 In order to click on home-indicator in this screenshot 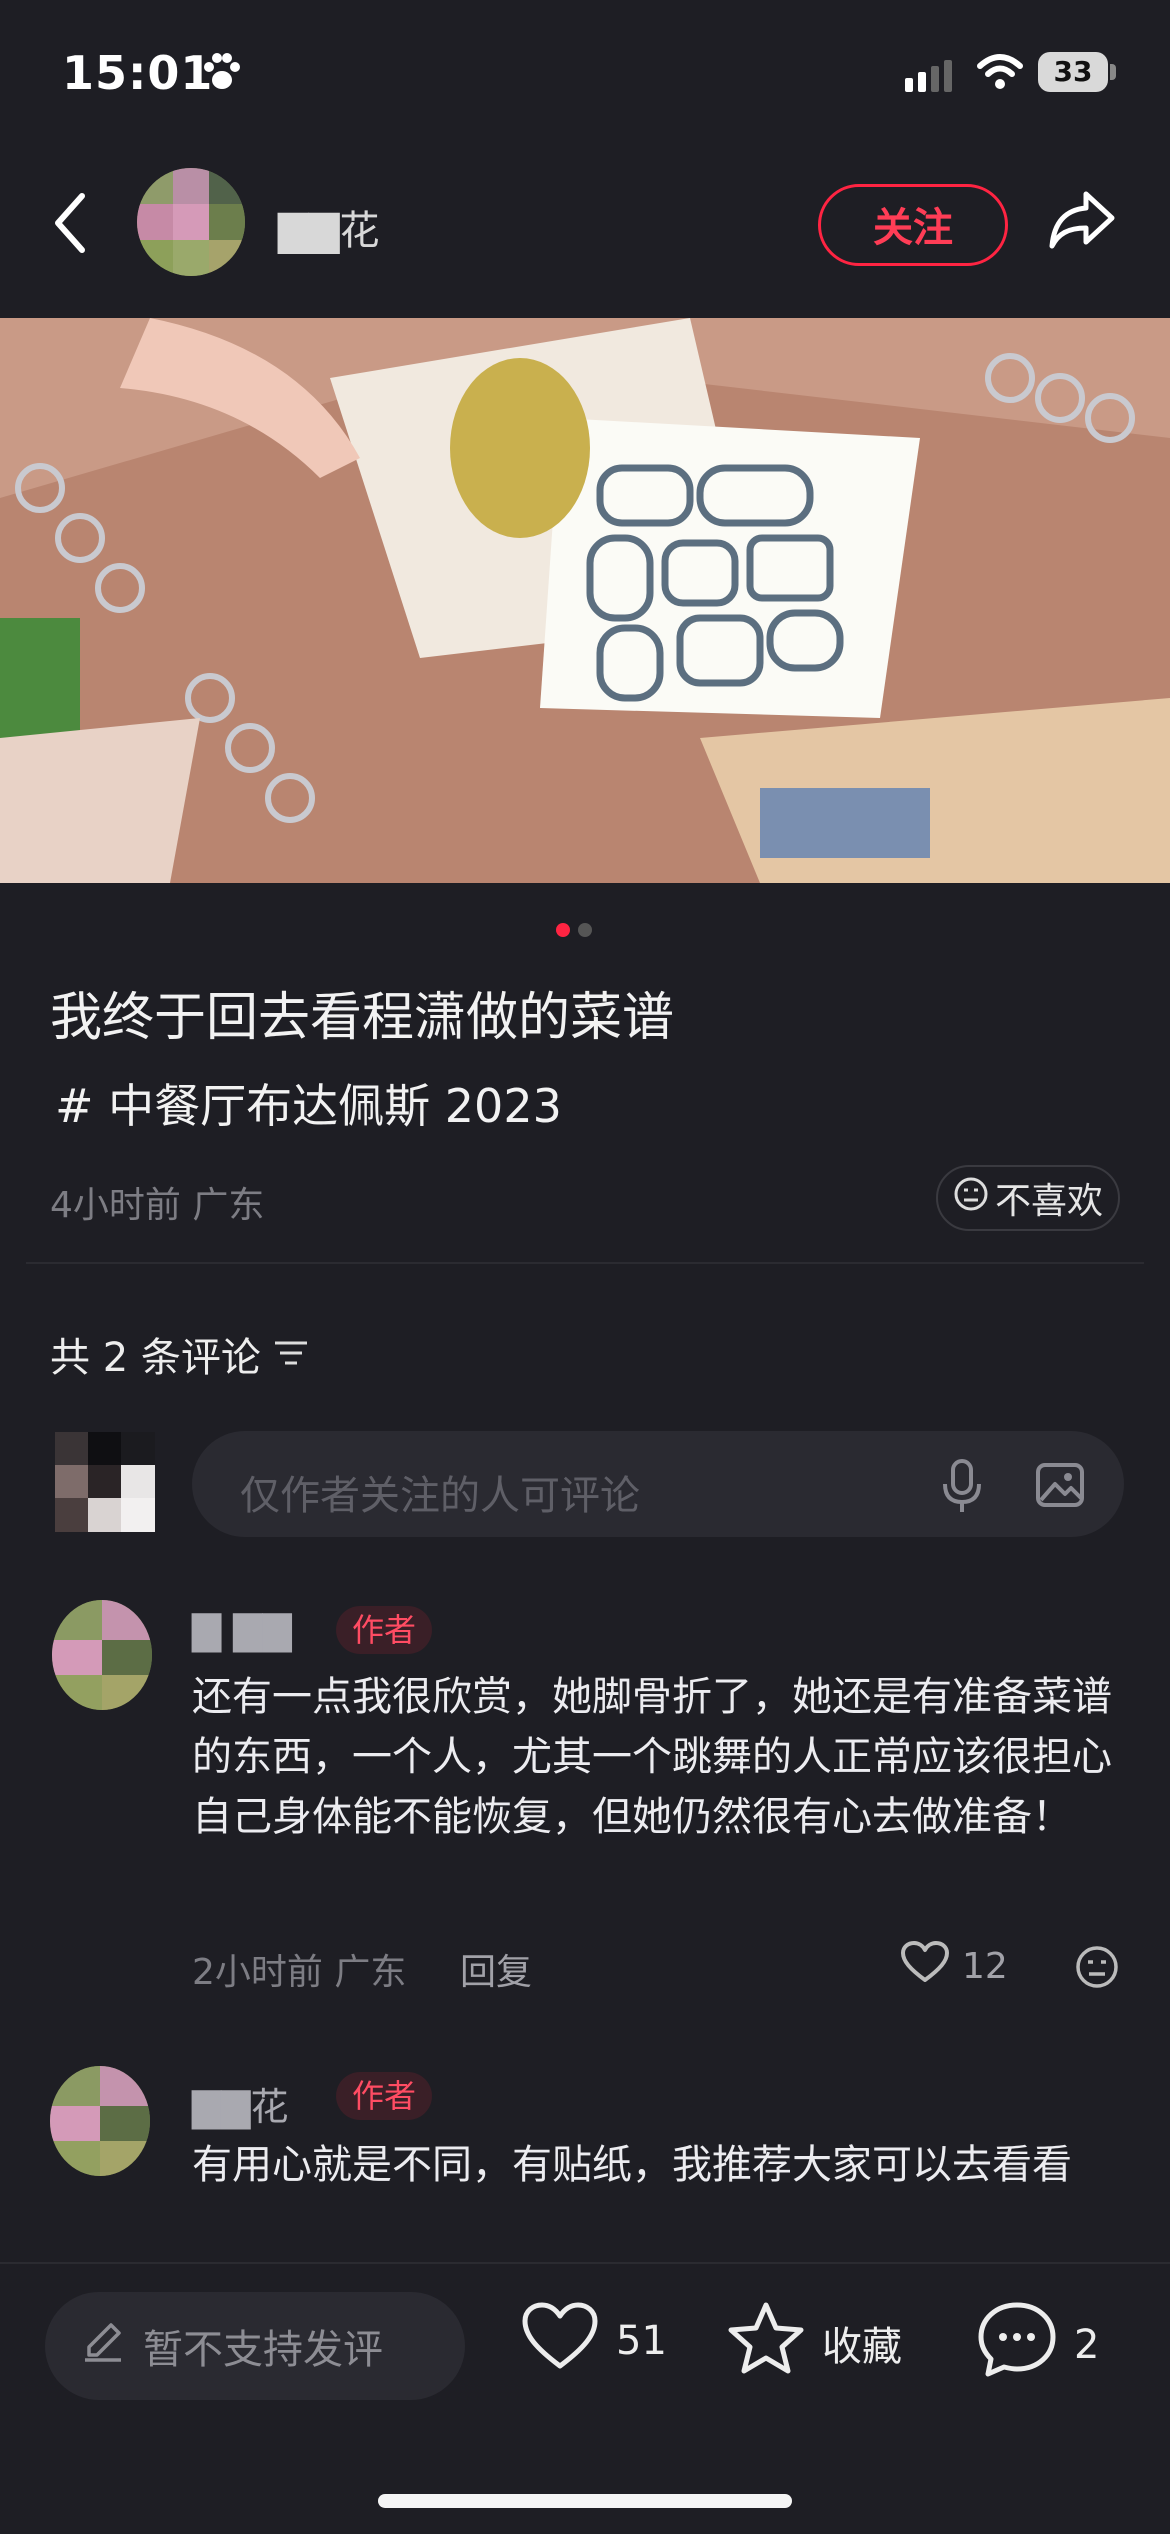, I will do `click(585, 2501)`.